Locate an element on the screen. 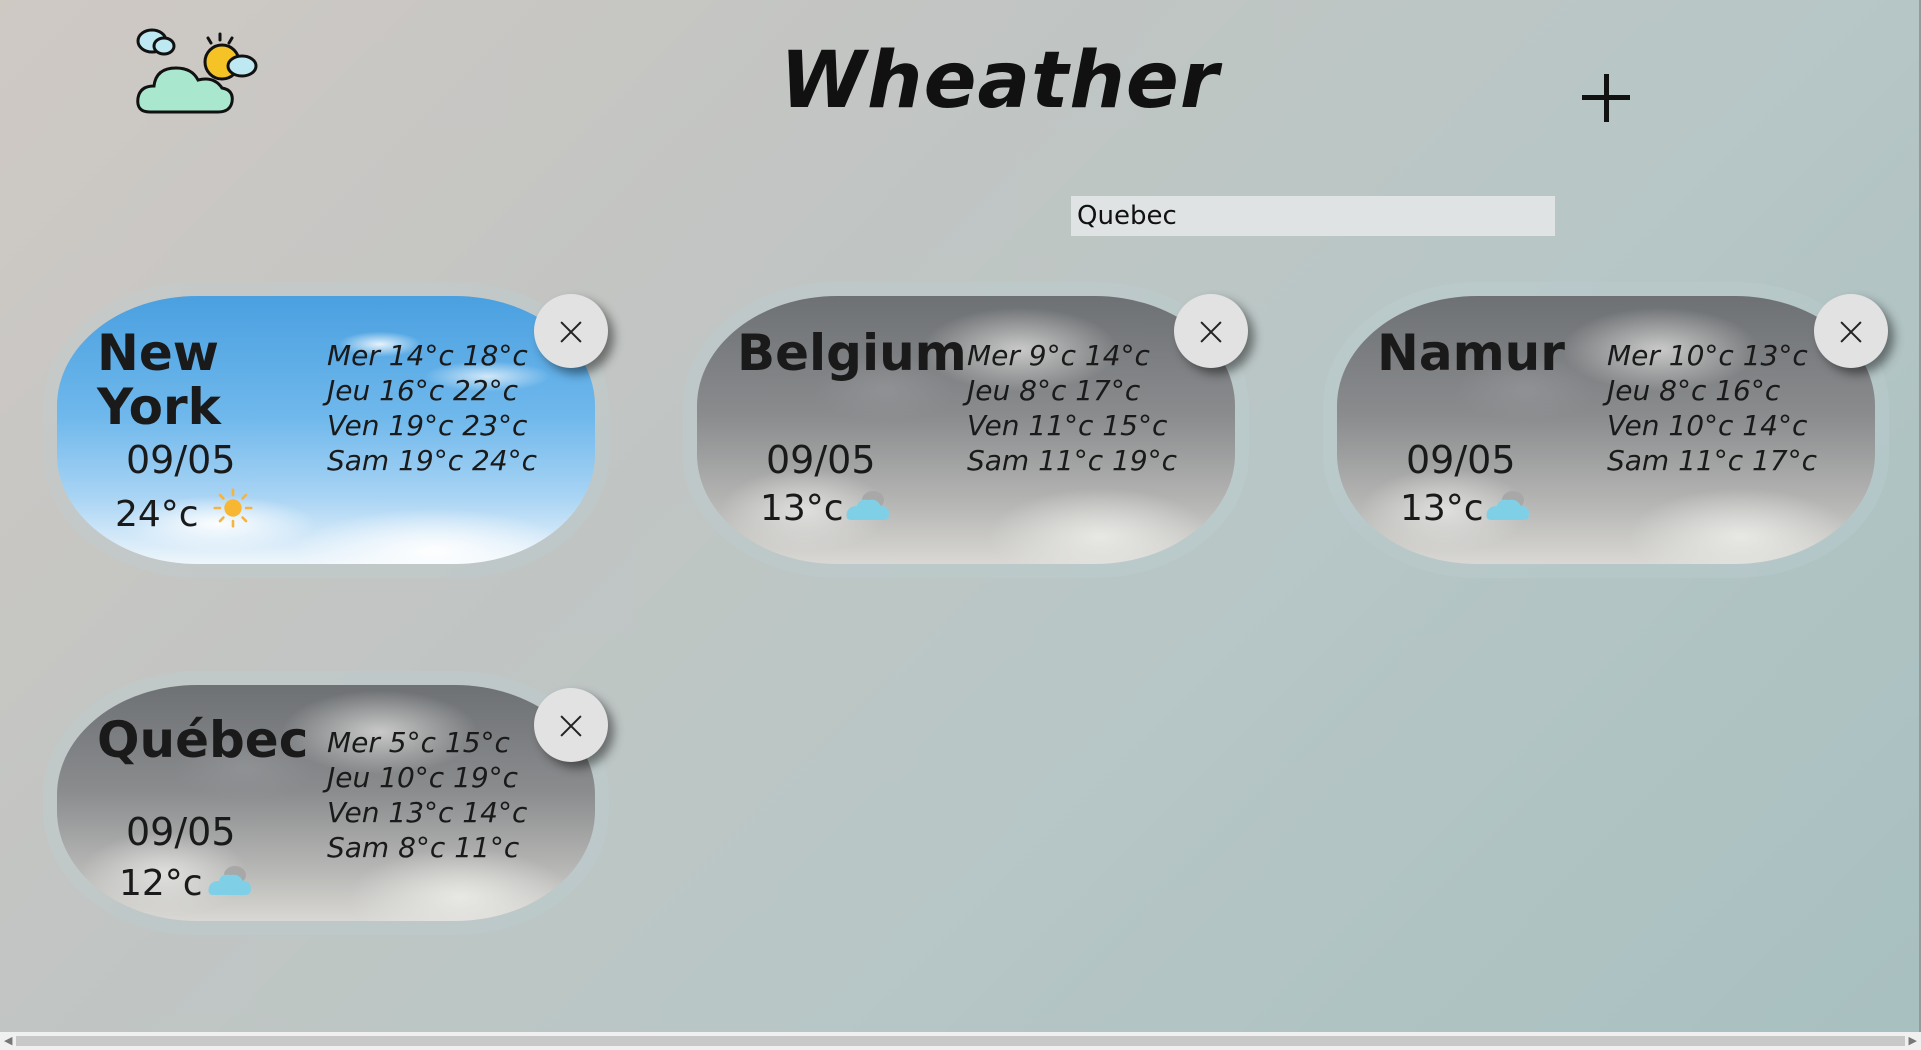 The width and height of the screenshot is (1921, 1050). scroll-left-arrow-icon: ◀ is located at coordinates (8, 1040).